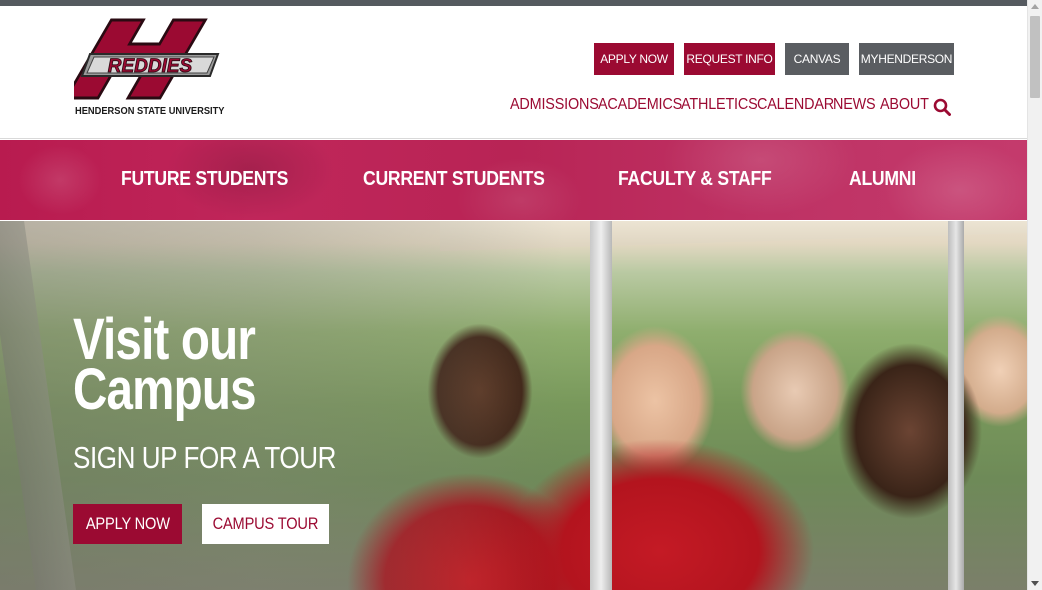  I want to click on hero-campus-tour-label: CAMPUS TOUR, so click(265, 523).